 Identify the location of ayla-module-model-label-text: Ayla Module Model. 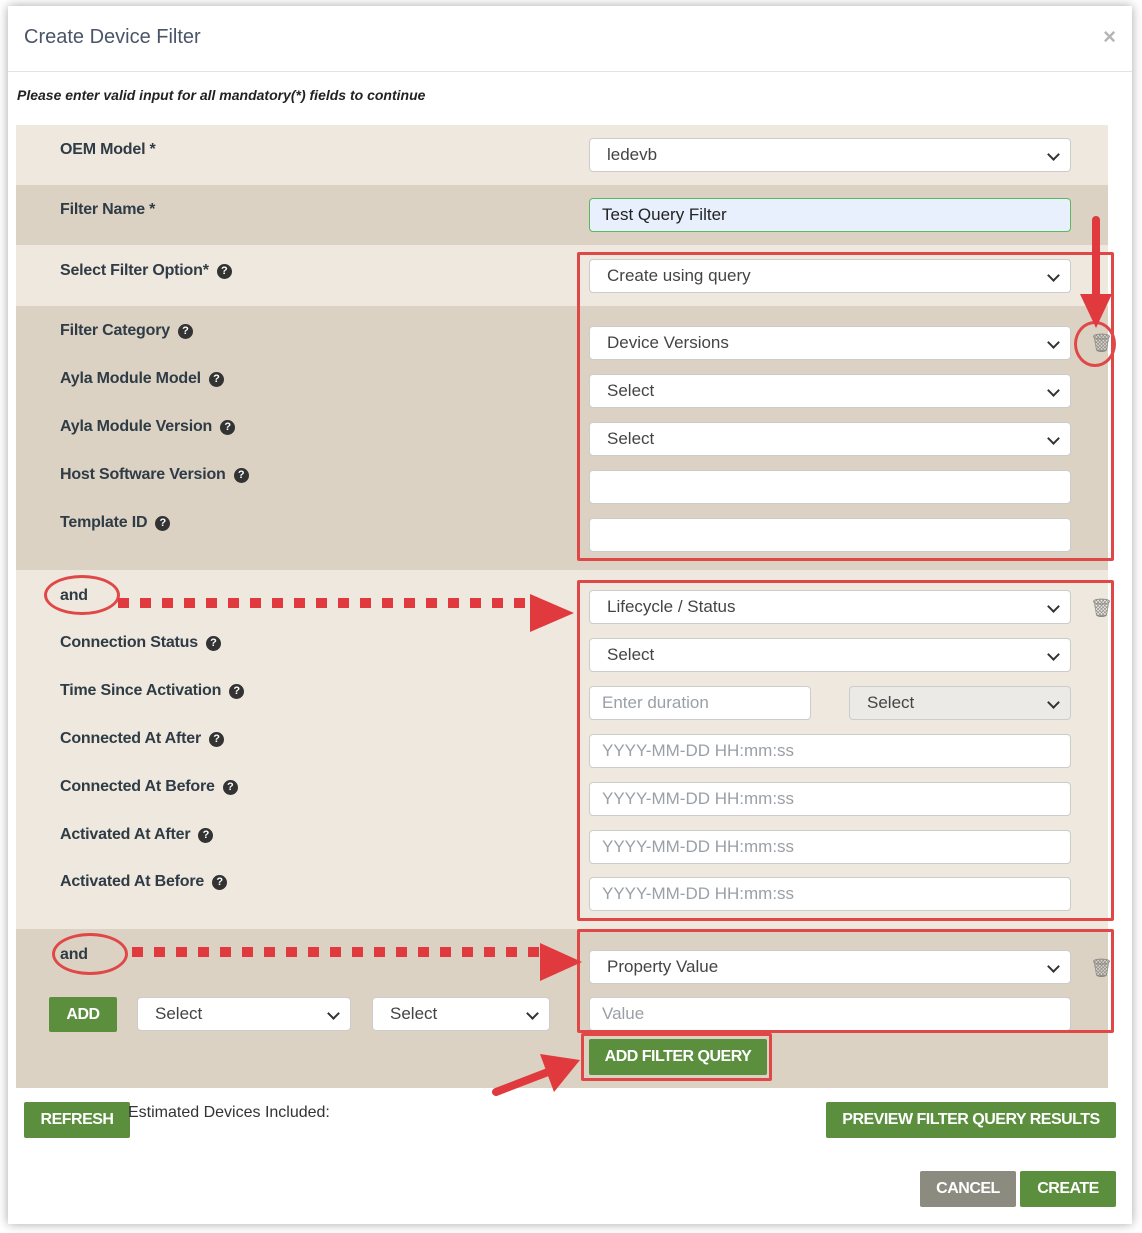
(130, 378).